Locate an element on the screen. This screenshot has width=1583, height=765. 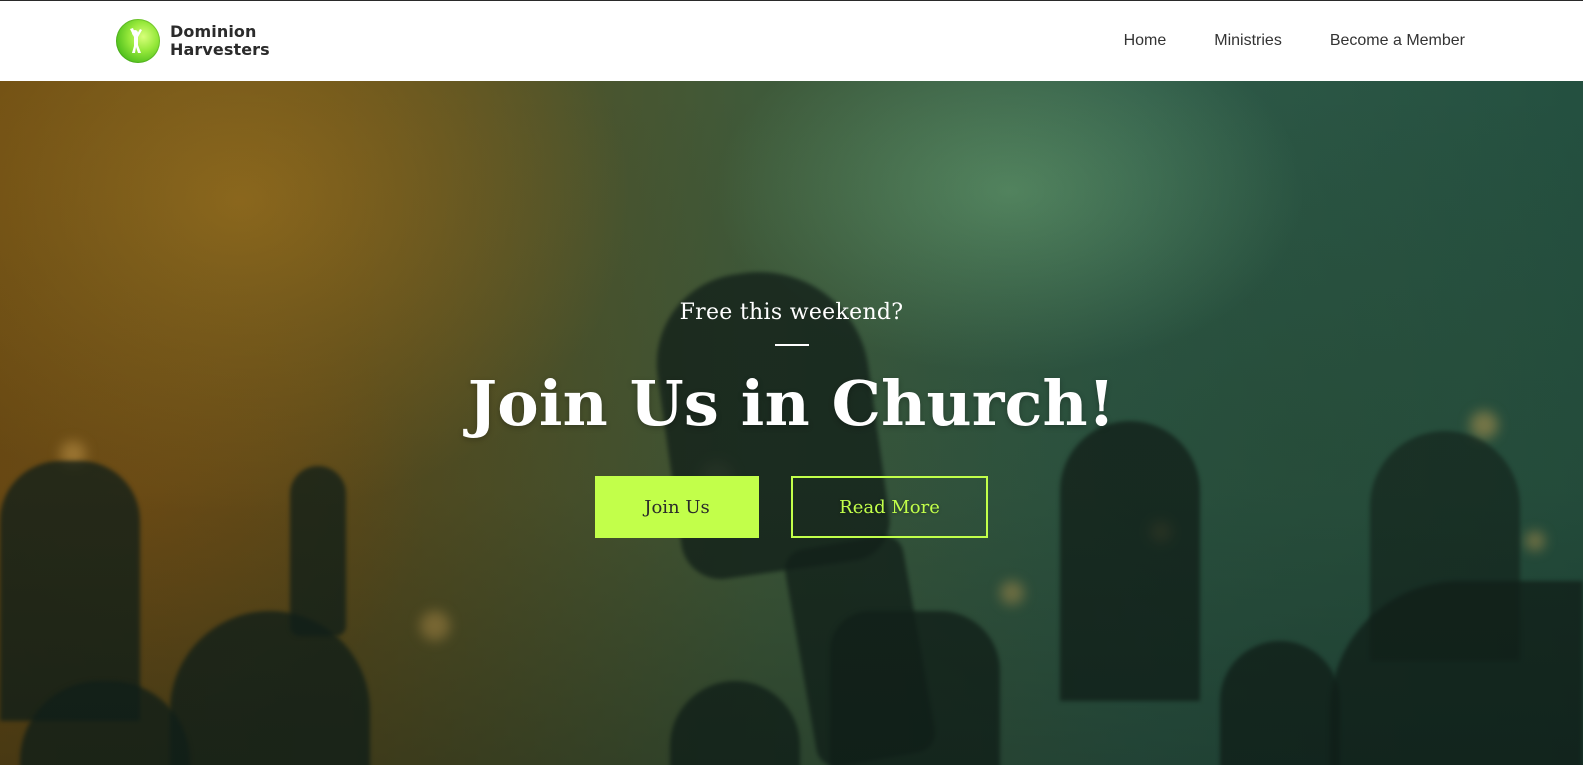
nav-item-home: Home is located at coordinates (1145, 41).